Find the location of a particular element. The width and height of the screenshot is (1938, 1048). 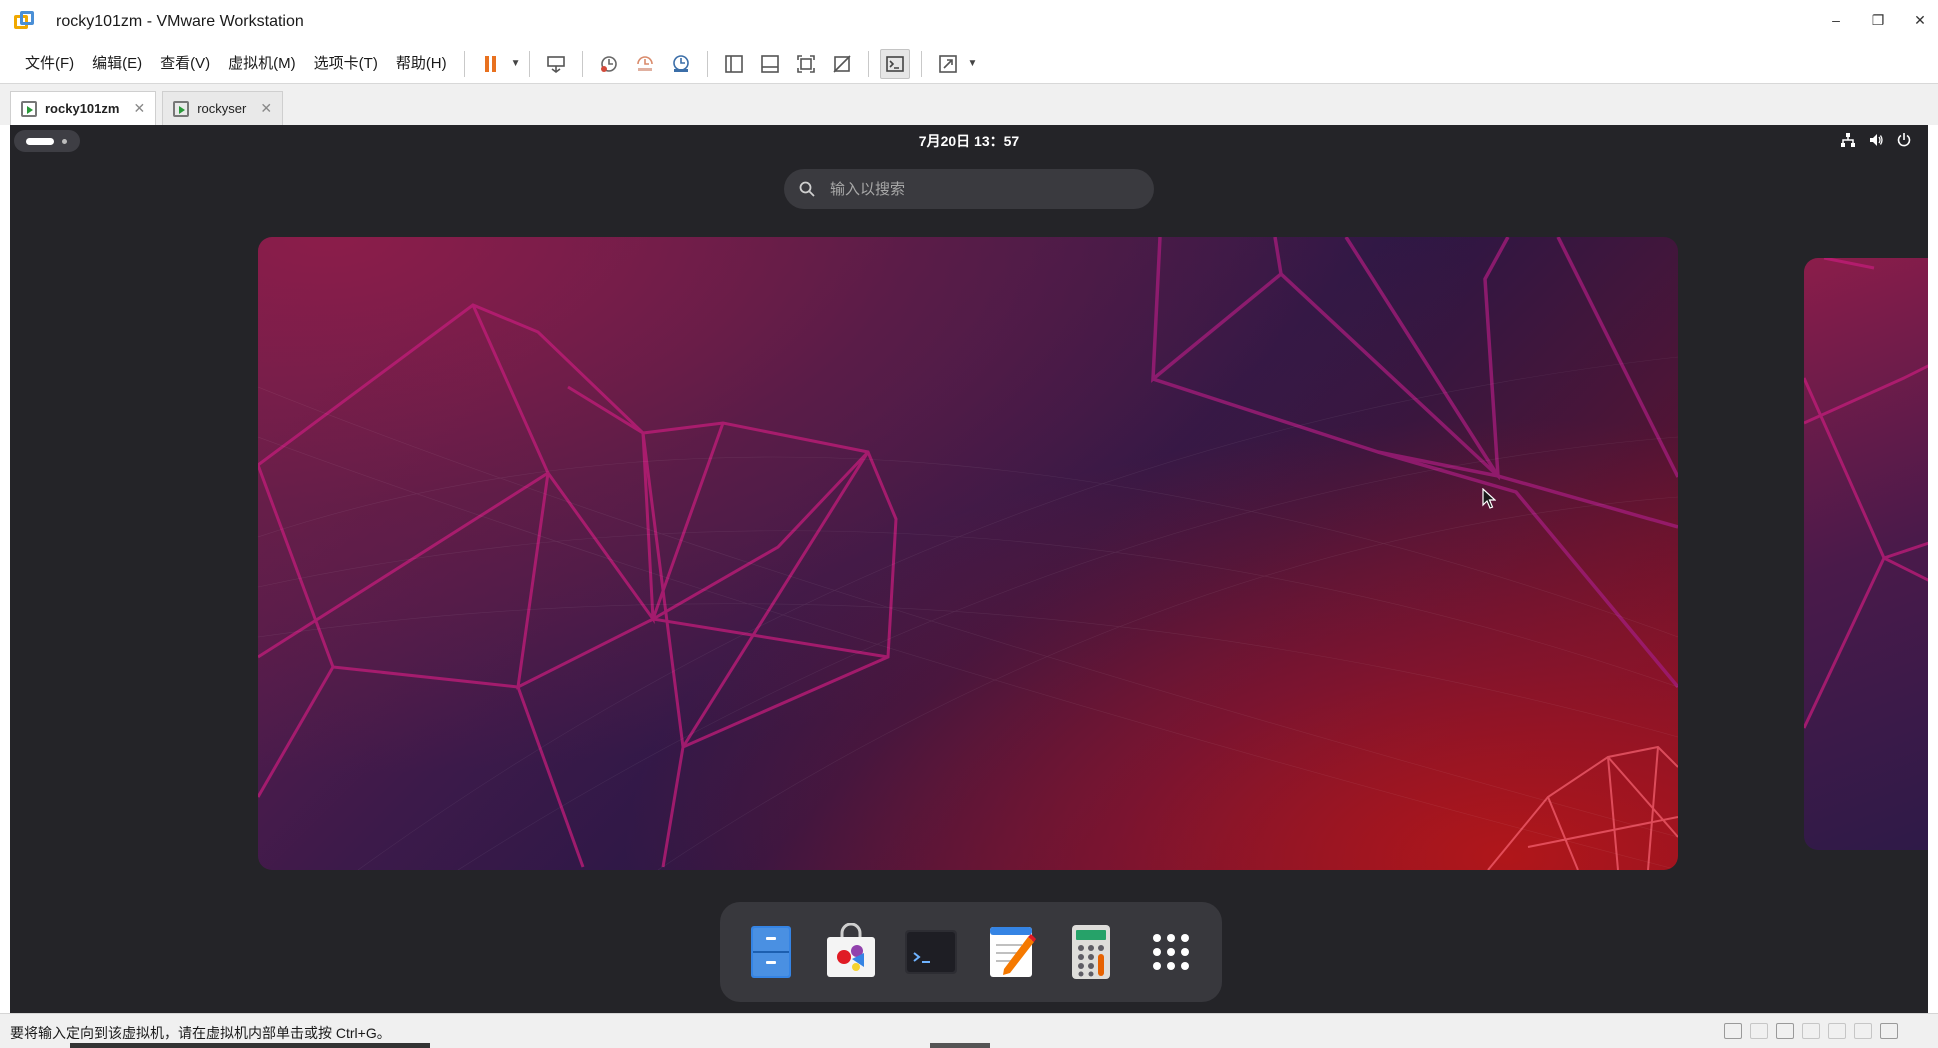

files-icon is located at coordinates (771, 952).